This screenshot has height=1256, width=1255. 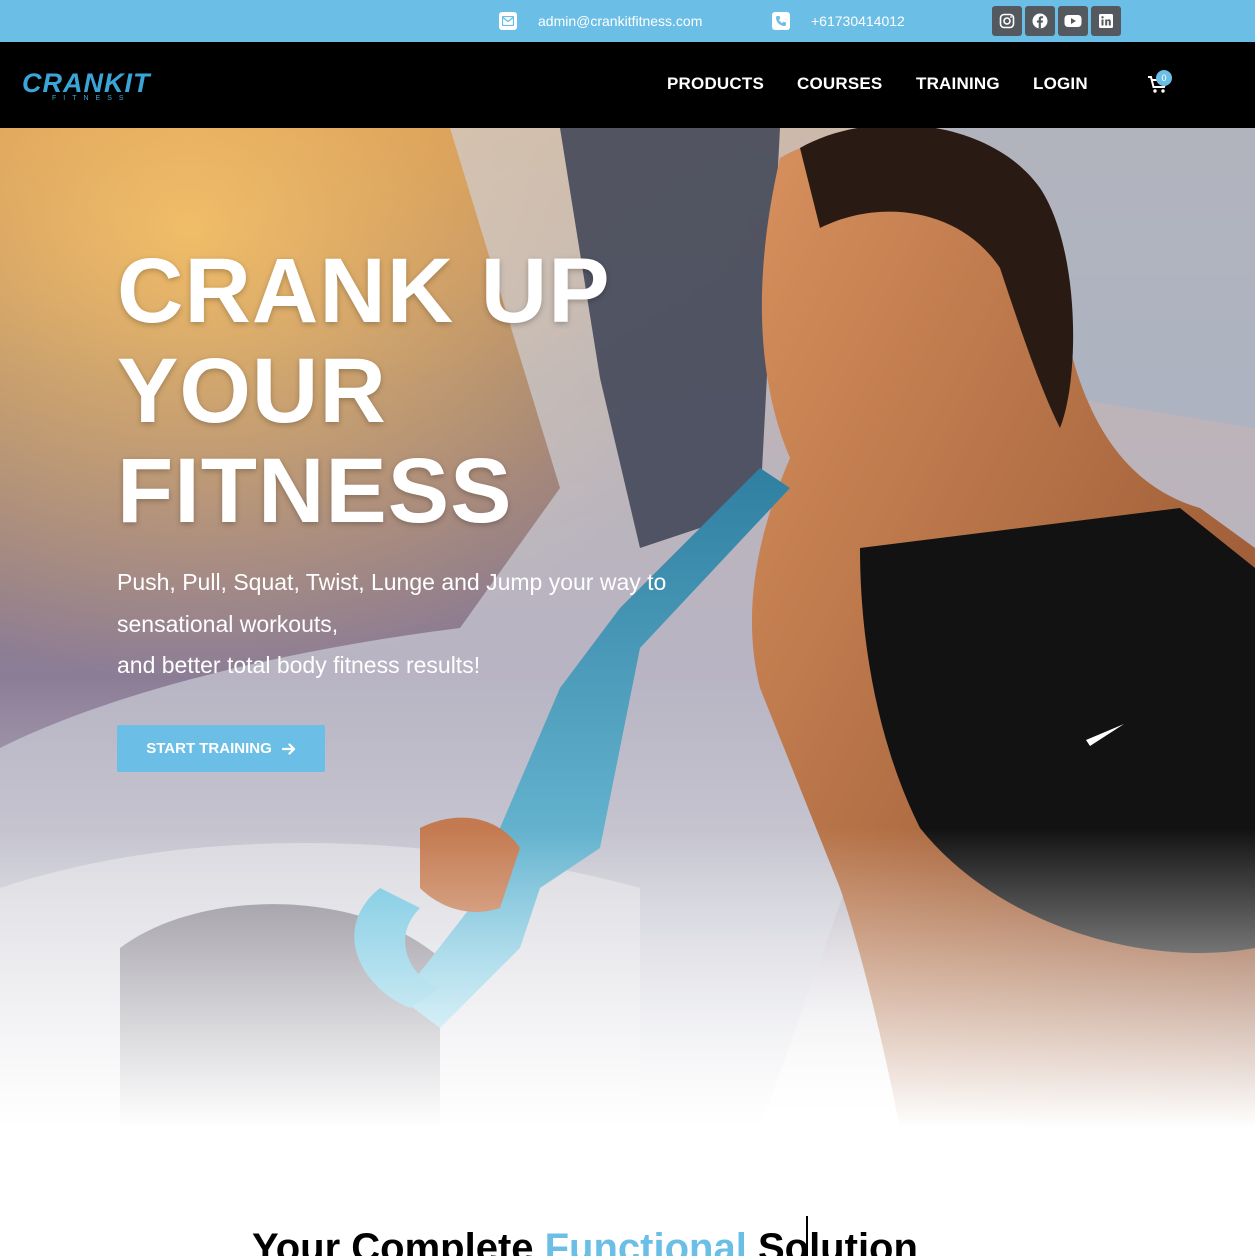 I want to click on nav-login: LOGIN, so click(x=1060, y=84).